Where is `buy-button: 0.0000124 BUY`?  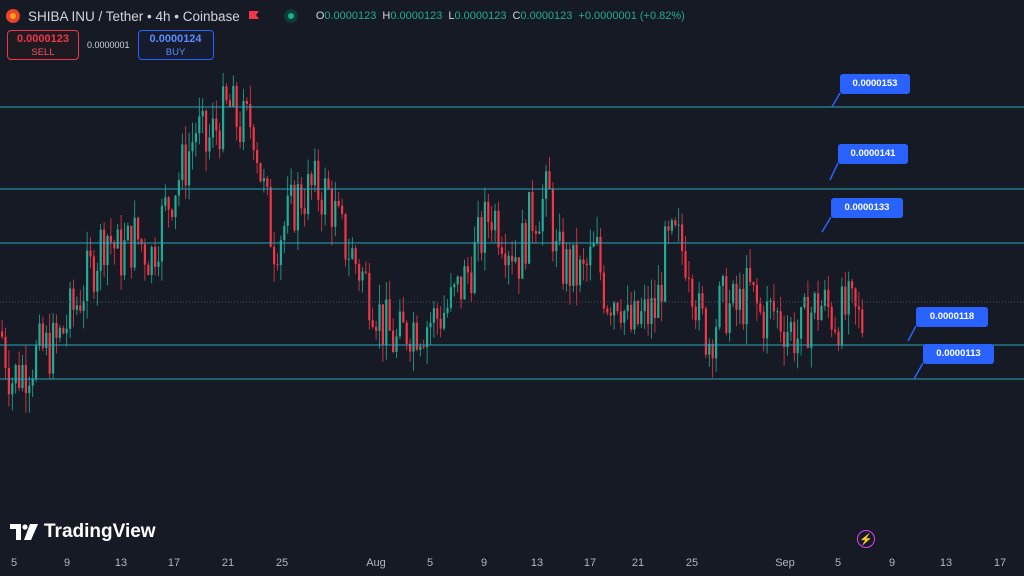
buy-button: 0.0000124 BUY is located at coordinates (175, 45).